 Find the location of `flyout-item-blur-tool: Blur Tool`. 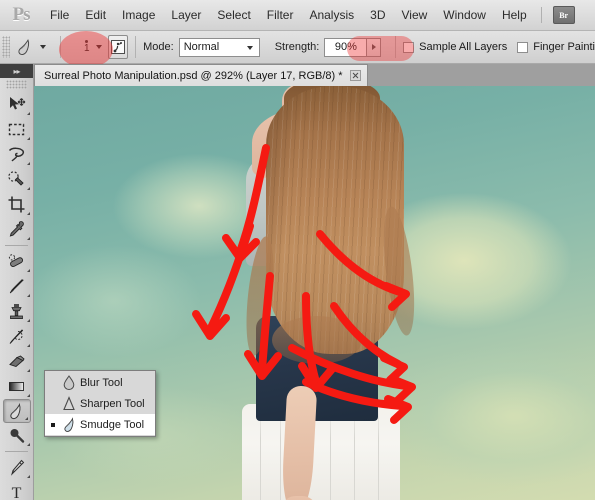

flyout-item-blur-tool: Blur Tool is located at coordinates (100, 382).